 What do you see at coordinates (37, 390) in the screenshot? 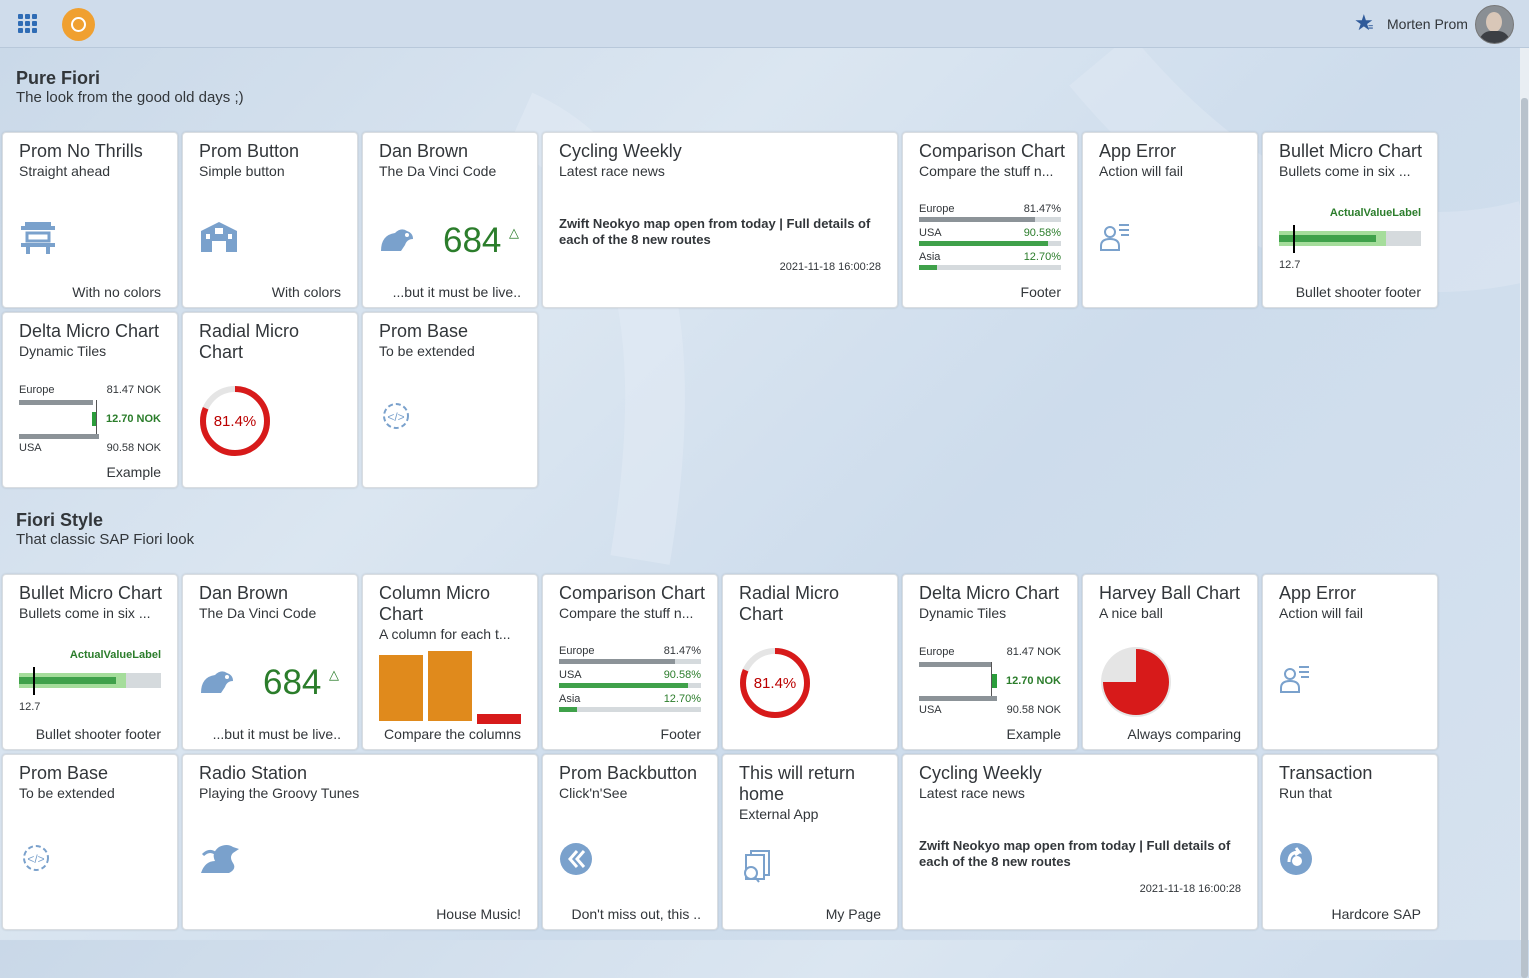
I see `delta-label-1: Europe` at bounding box center [37, 390].